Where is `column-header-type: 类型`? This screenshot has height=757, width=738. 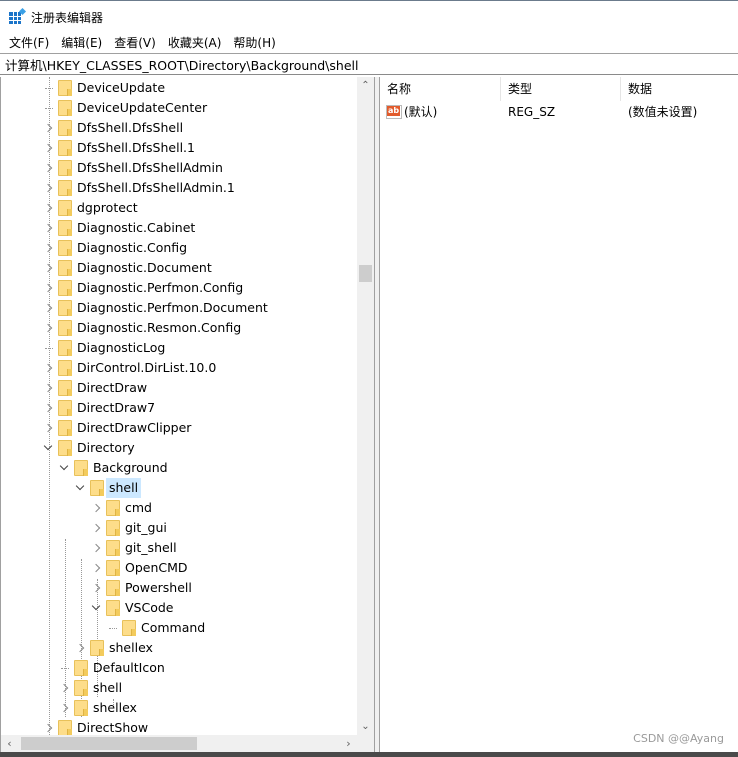 column-header-type: 类型 is located at coordinates (561, 89).